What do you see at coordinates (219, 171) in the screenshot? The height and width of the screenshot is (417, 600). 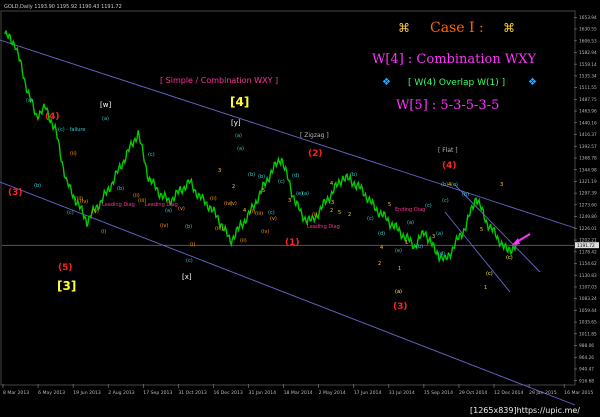 I see `wave-label: 3` at bounding box center [219, 171].